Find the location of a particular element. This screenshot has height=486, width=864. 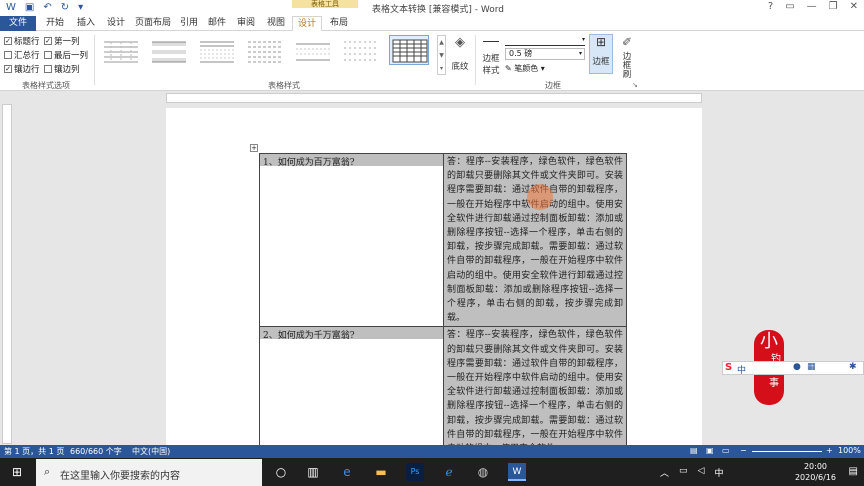

option-banded-columns: 镶边列 is located at coordinates (62, 69).